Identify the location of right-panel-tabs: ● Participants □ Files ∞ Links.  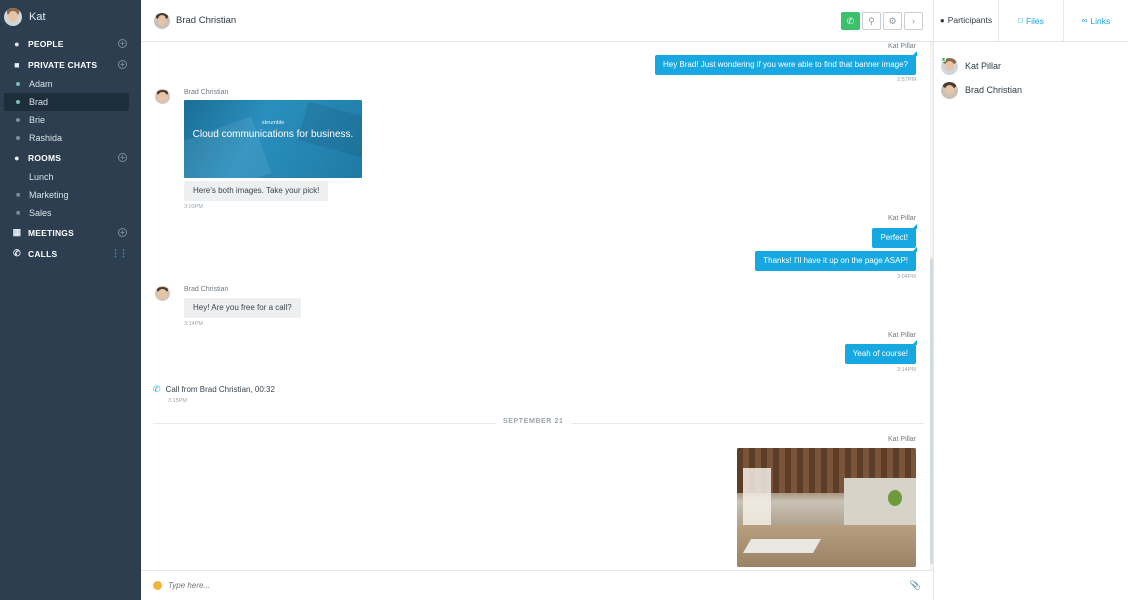
(1031, 21).